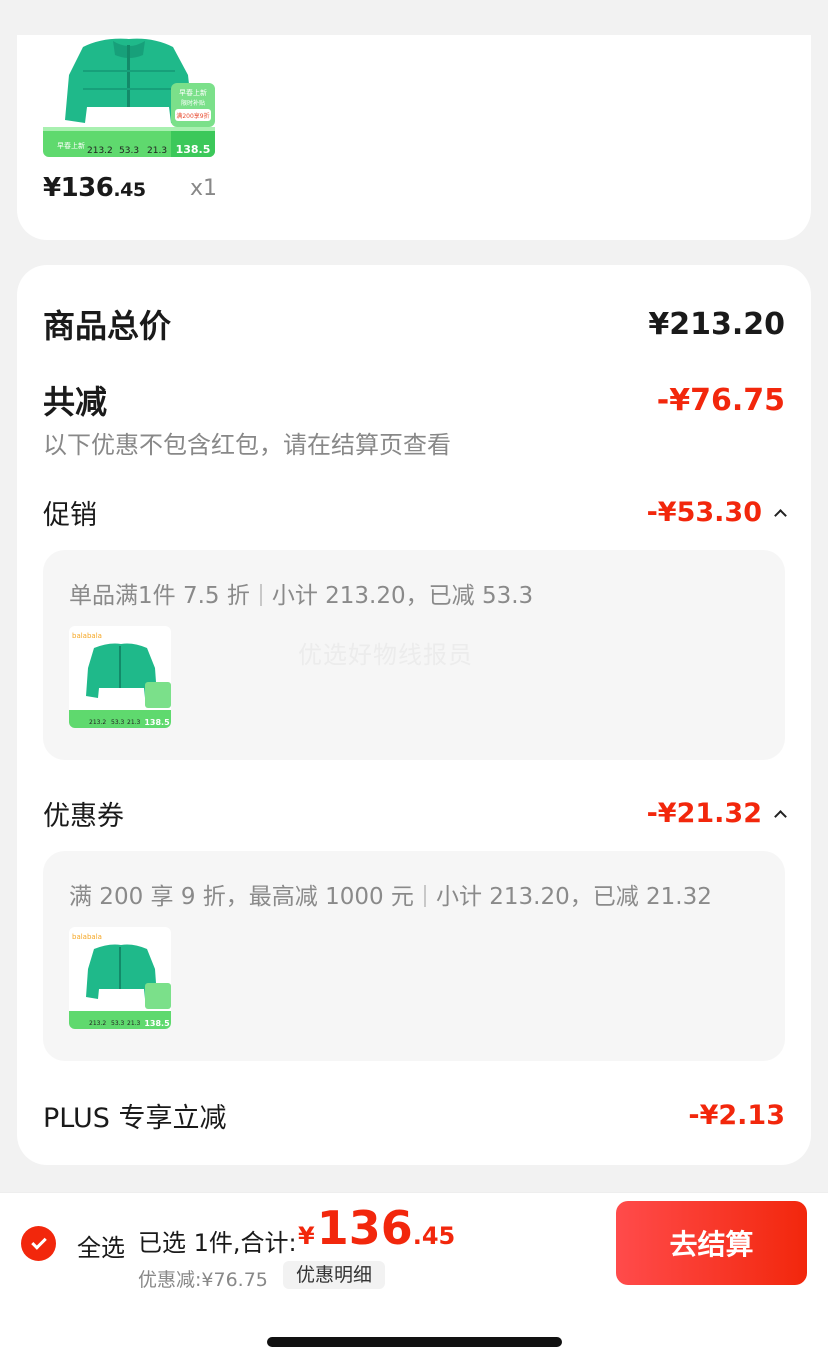  Describe the element at coordinates (135, 1118) in the screenshot. I see `plus-label: PLUS 专享立减` at that location.